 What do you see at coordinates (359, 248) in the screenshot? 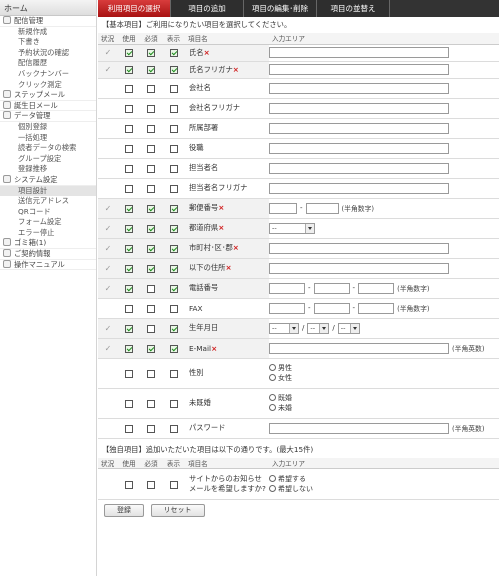
I see `field-10-input` at bounding box center [359, 248].